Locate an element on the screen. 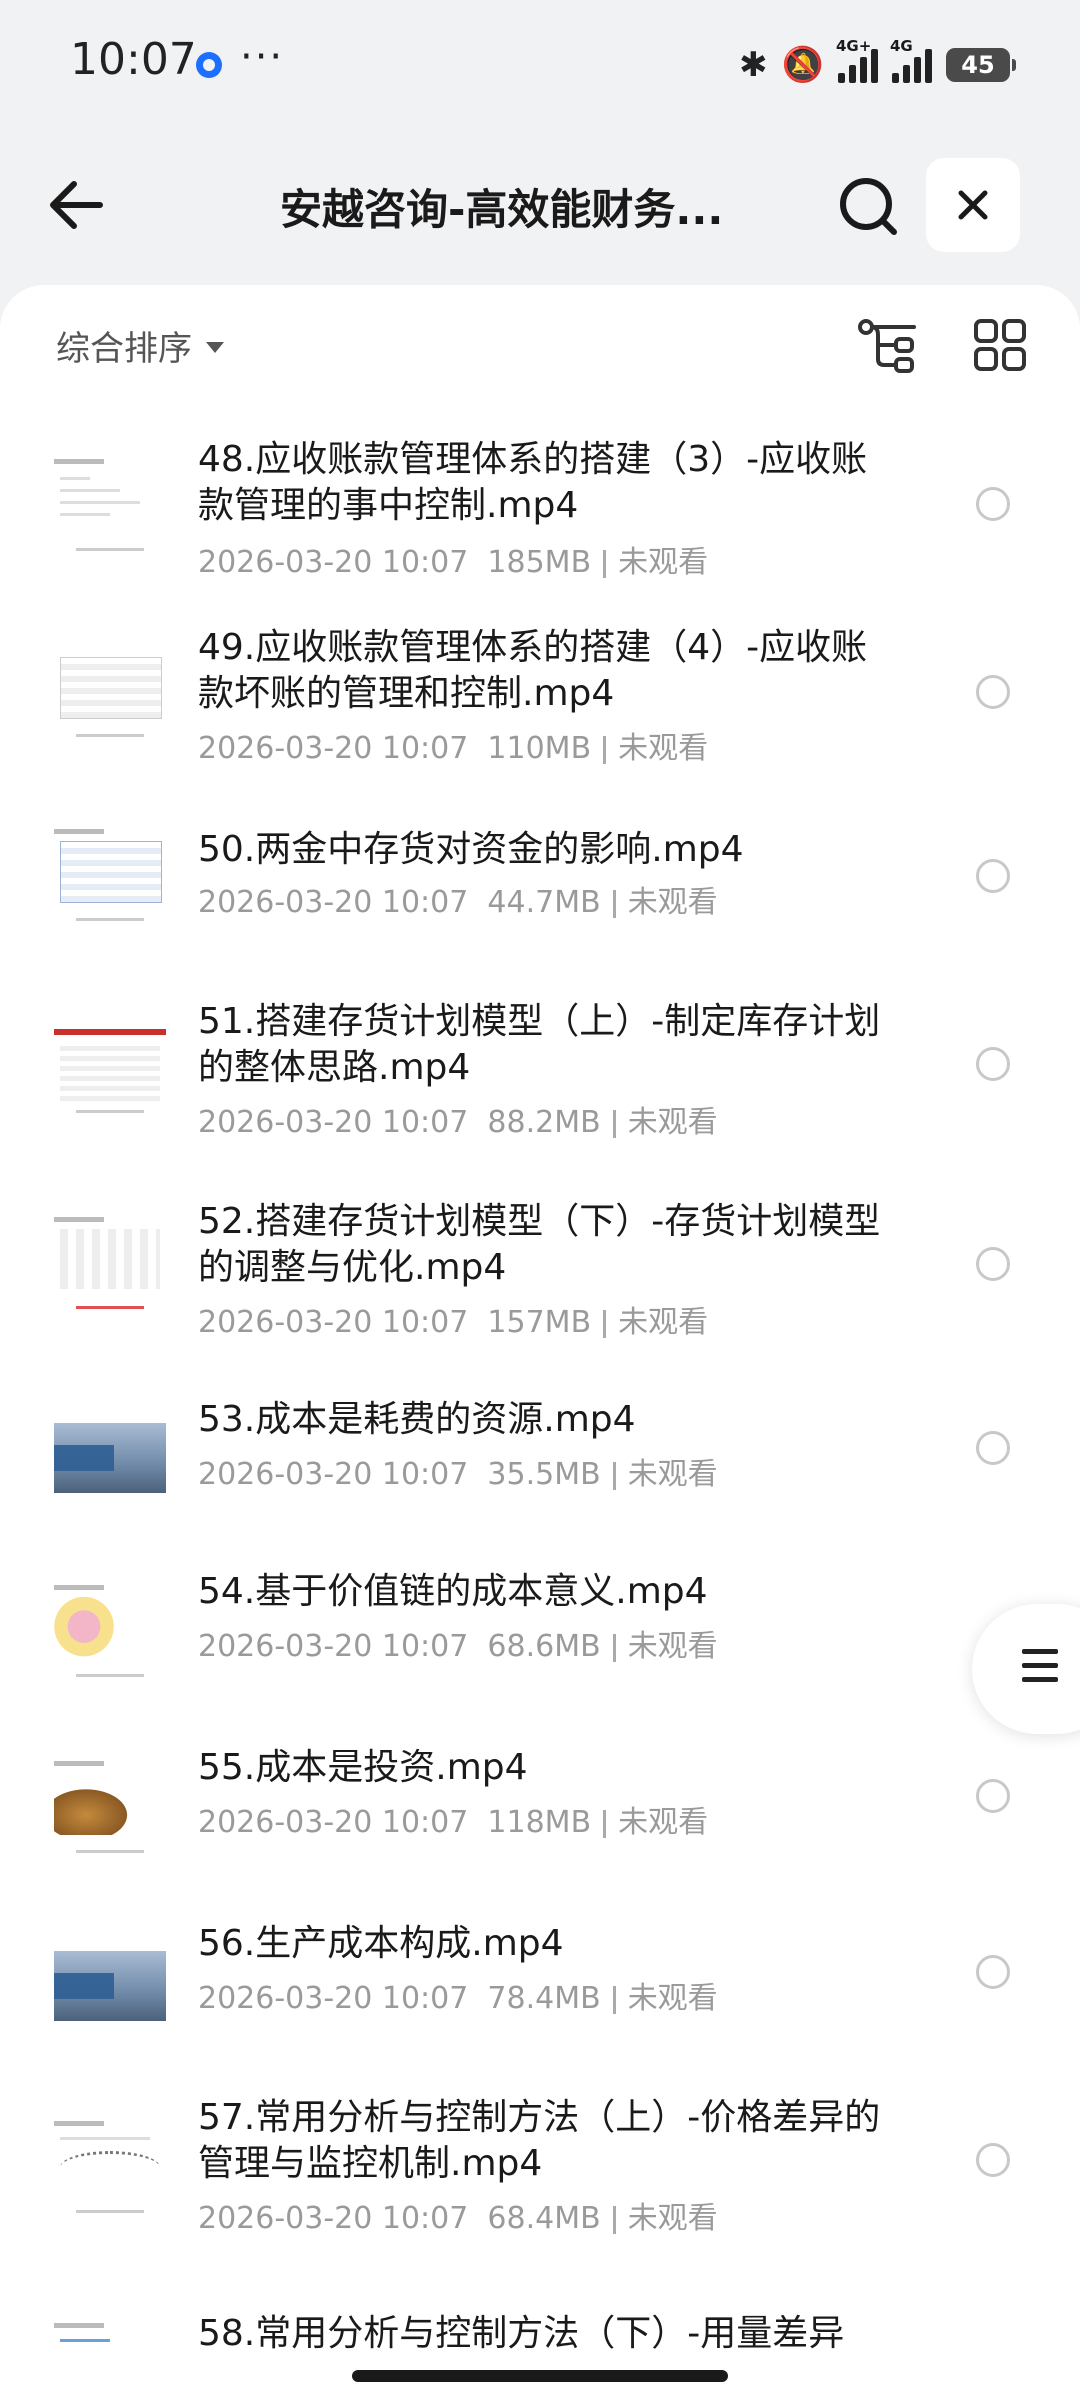 This screenshot has height=2400, width=1080. grid-icon is located at coordinates (1000, 345).